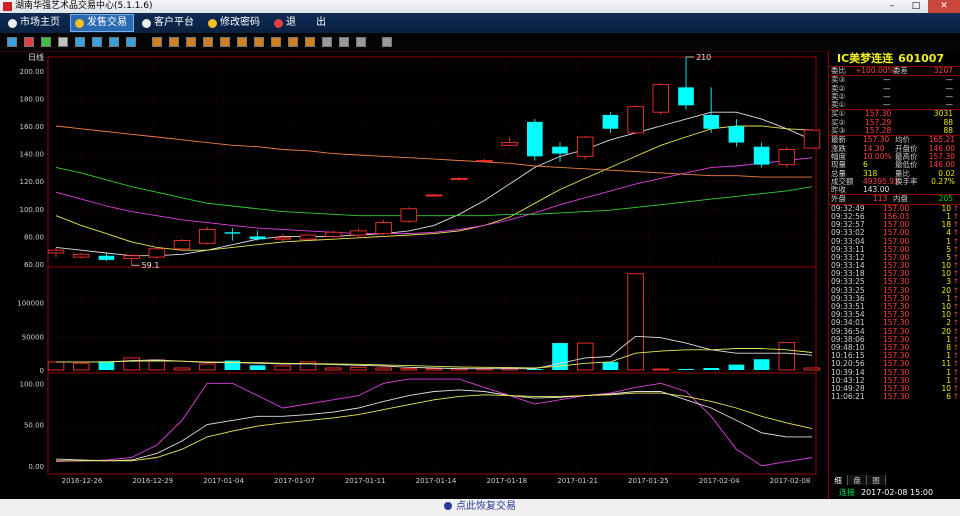 This screenshot has height=516, width=960. What do you see at coordinates (433, 151) in the screenshot?
I see `price-ma-line` at bounding box center [433, 151].